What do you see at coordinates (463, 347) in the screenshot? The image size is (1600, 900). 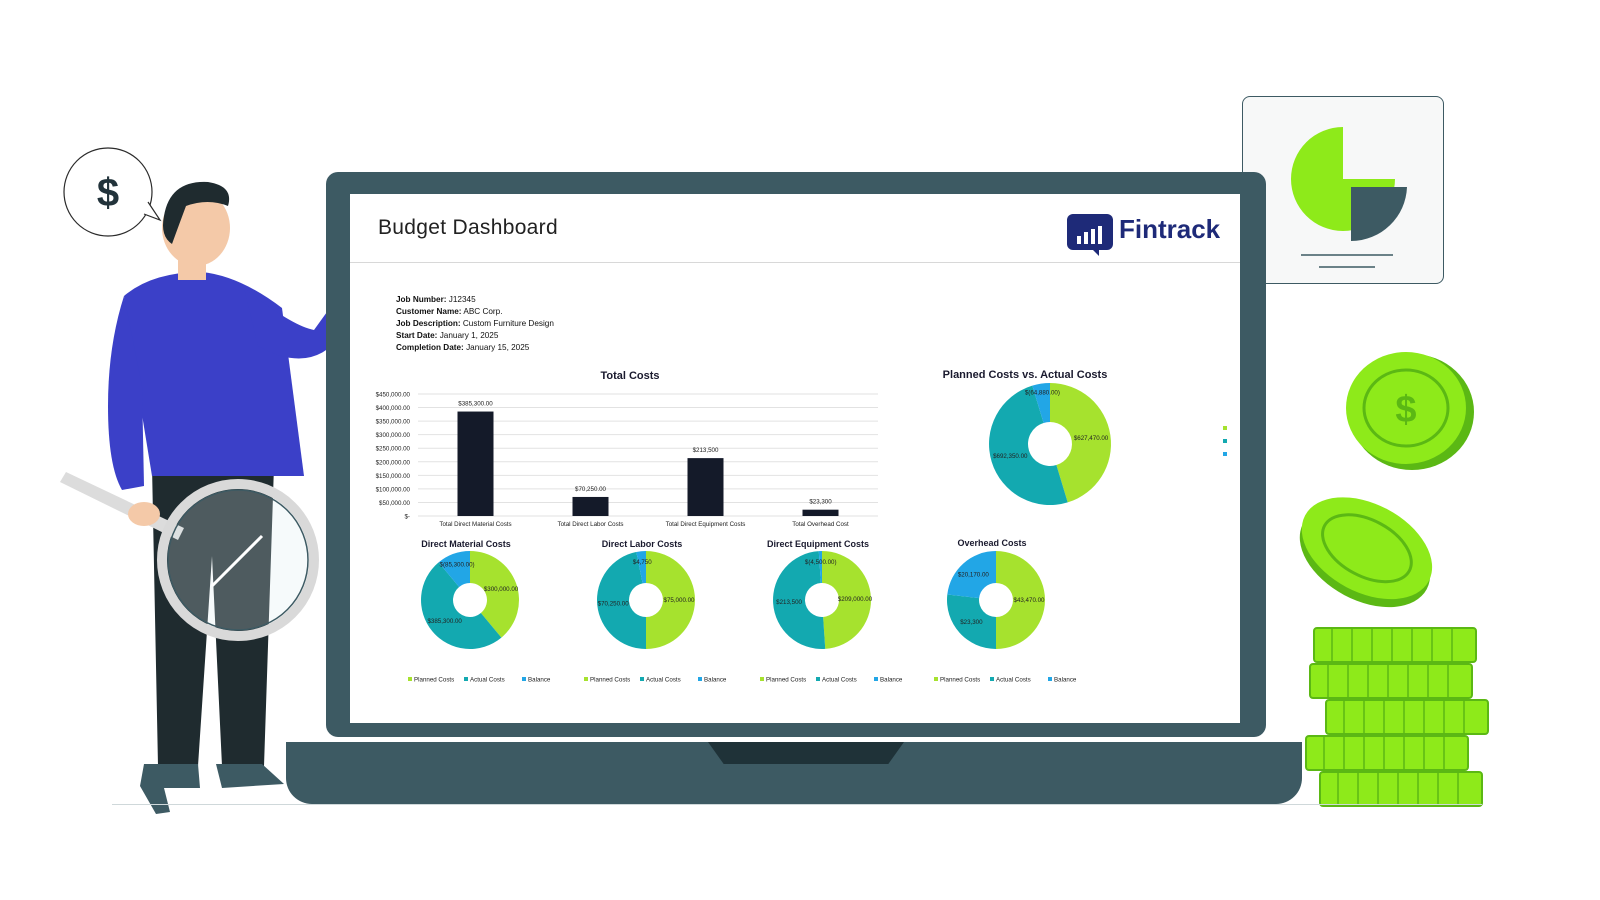 I see `job-info-row: Completion Date: January 15, 2025` at bounding box center [463, 347].